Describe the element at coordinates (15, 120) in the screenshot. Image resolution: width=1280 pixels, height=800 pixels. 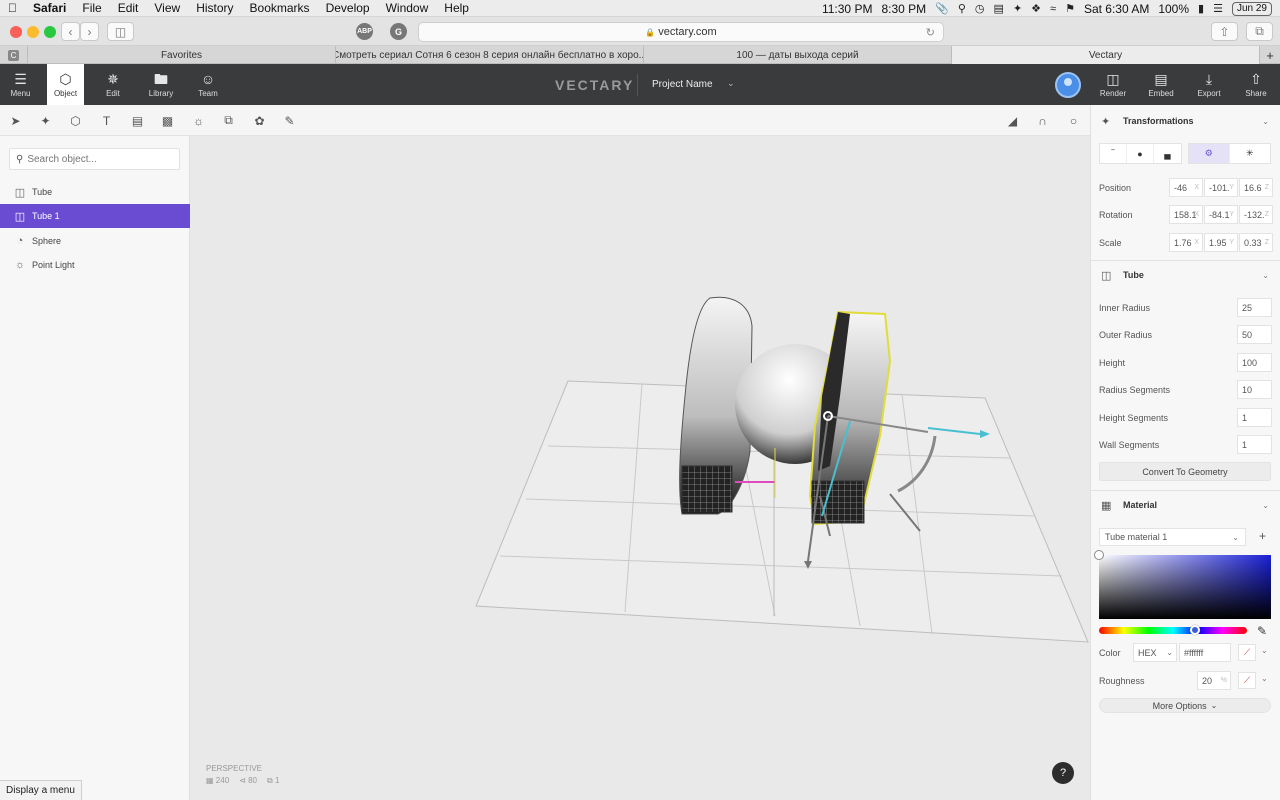
I see `select-tool-icon: ➤` at that location.